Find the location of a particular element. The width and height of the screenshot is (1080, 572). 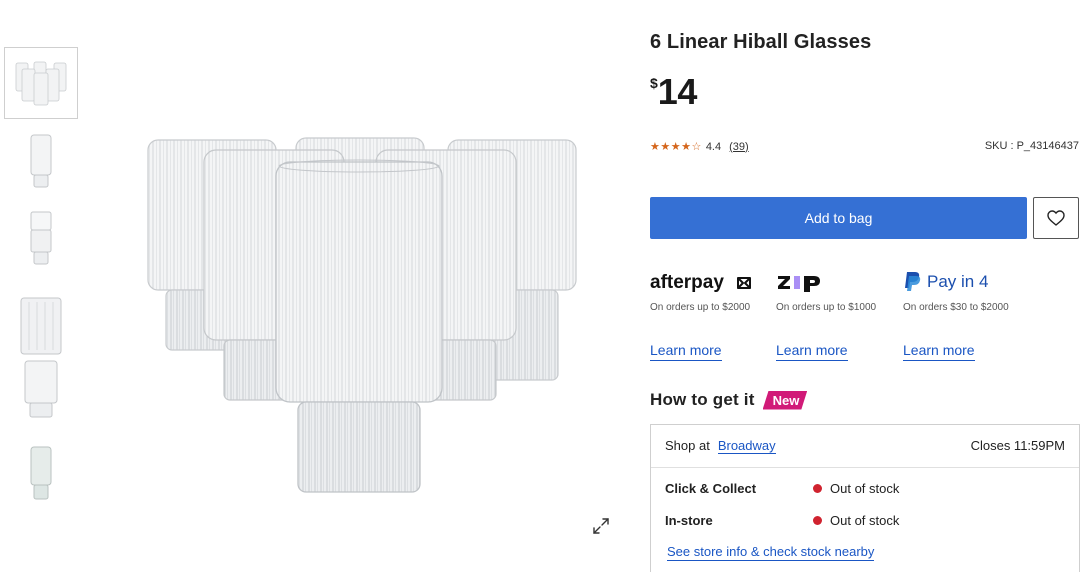

price-currency: $ is located at coordinates (654, 83).